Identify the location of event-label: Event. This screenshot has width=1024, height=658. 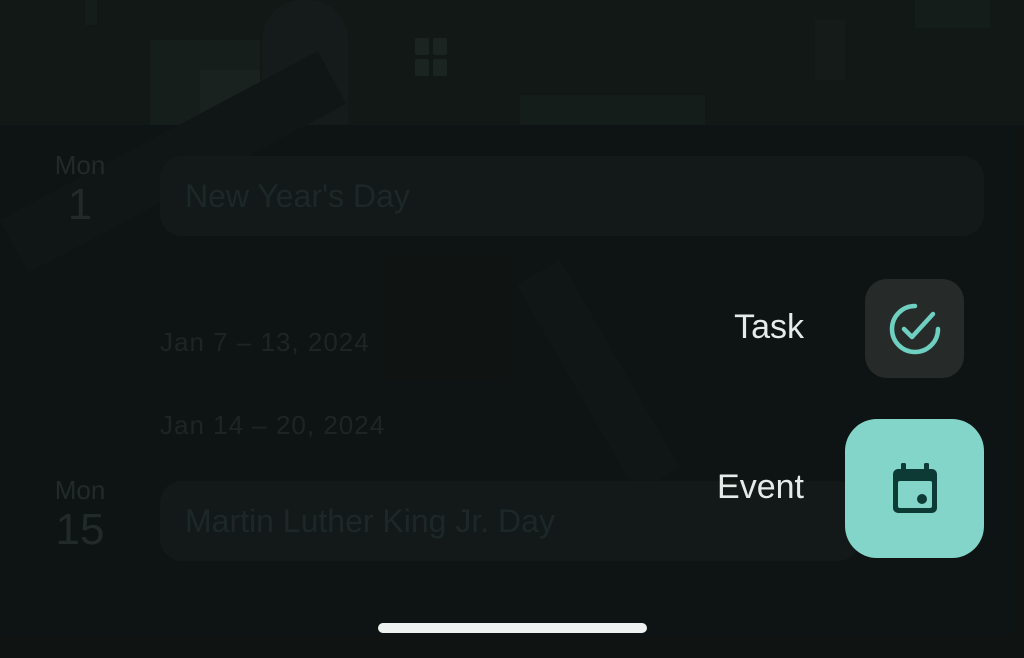
(760, 487).